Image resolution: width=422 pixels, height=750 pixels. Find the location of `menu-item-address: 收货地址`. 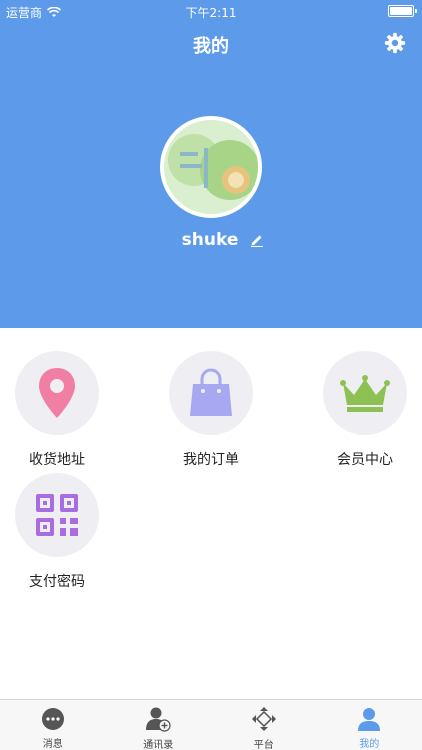

menu-item-address: 收货地址 is located at coordinates (58, 410).